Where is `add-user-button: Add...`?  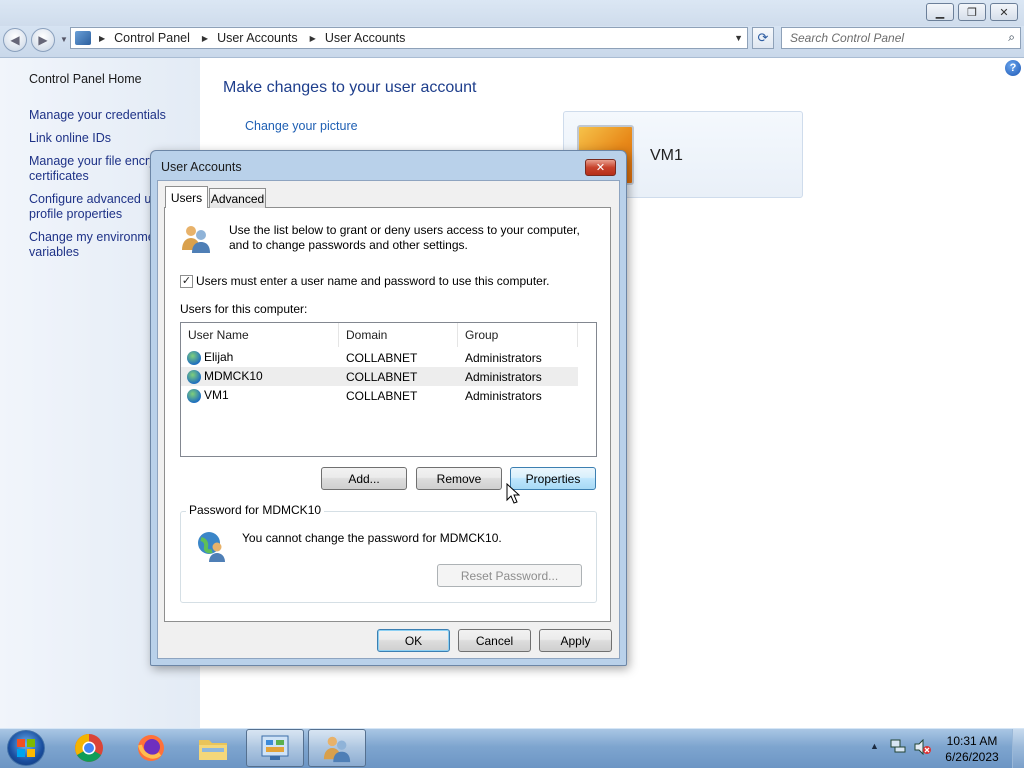 add-user-button: Add... is located at coordinates (364, 478).